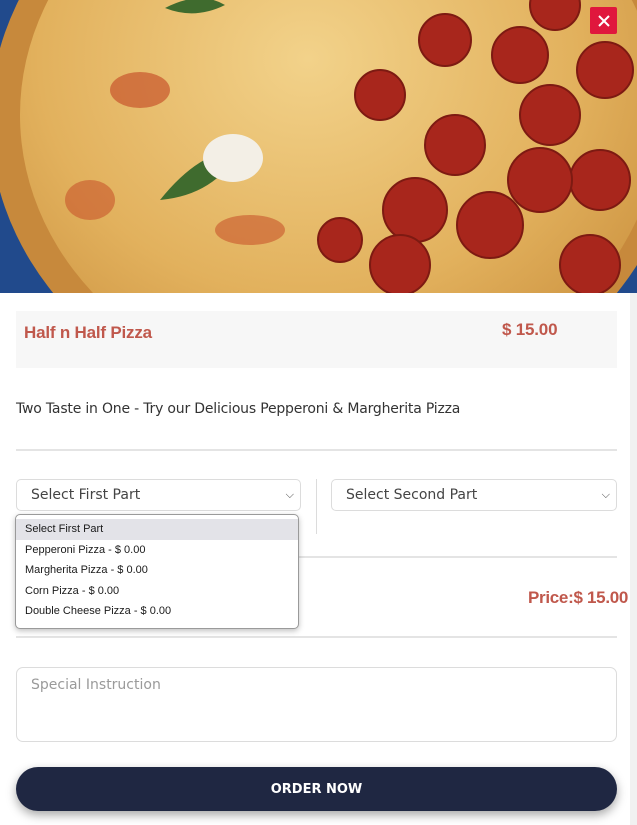 The height and width of the screenshot is (825, 637). Describe the element at coordinates (157, 611) in the screenshot. I see `dropdown-option: Double Cheese Pizza - $ 0.00` at that location.